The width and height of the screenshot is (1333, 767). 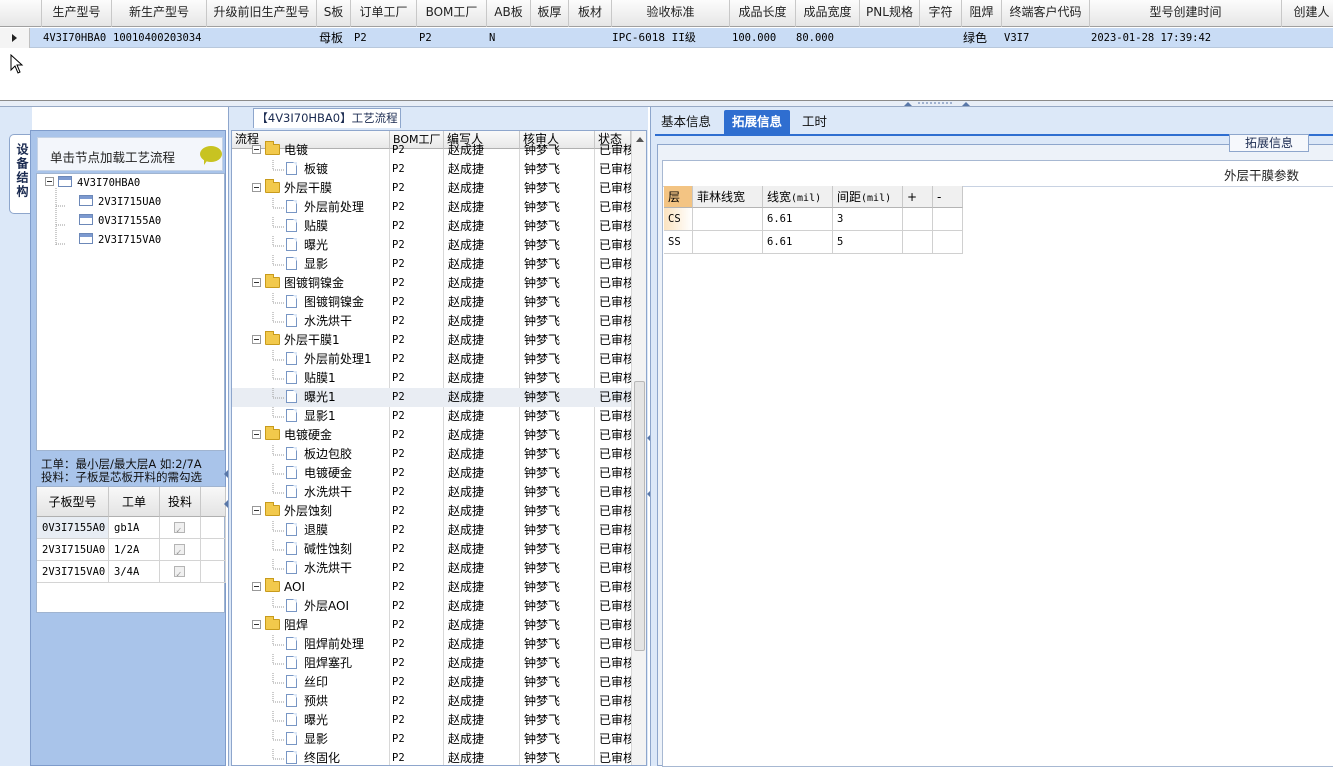 What do you see at coordinates (754, 38) in the screenshot?
I see `cell-length: 100.000` at bounding box center [754, 38].